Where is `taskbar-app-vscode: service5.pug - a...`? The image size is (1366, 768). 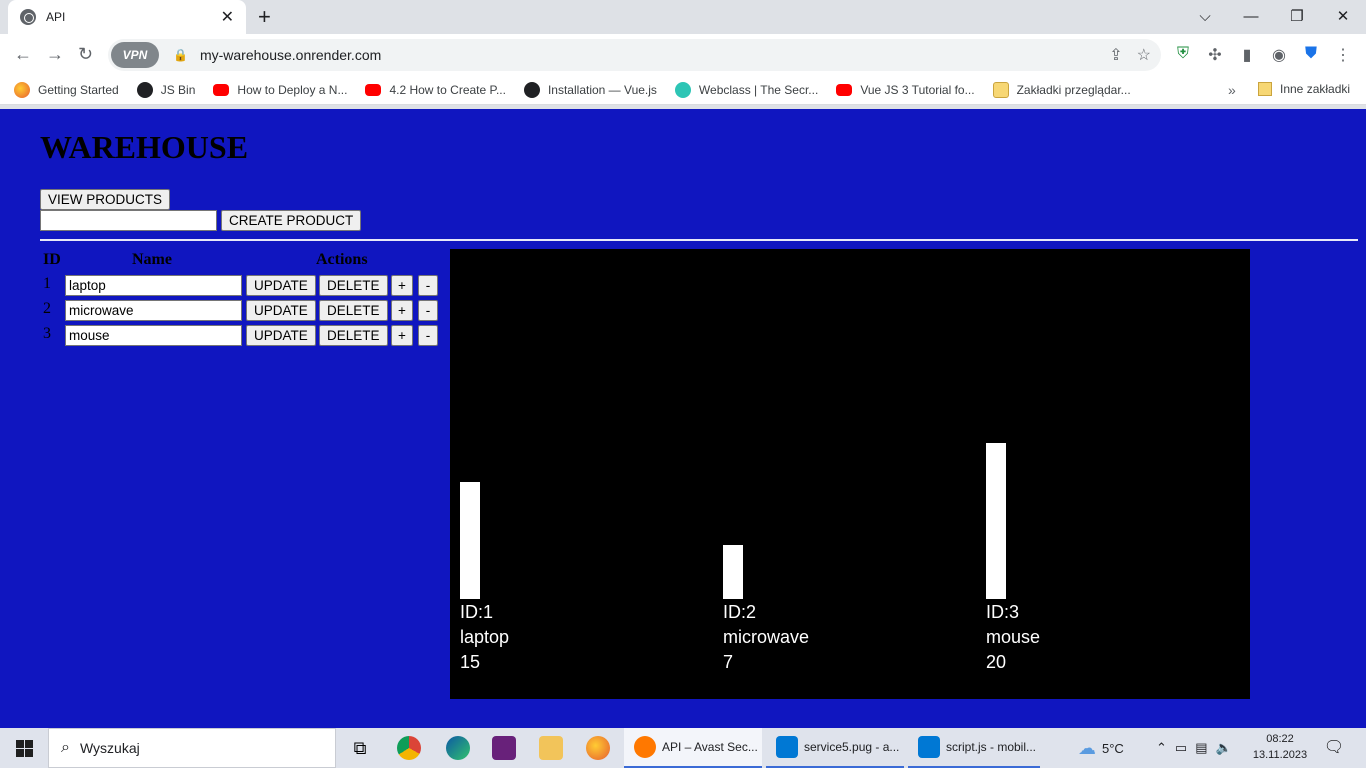 taskbar-app-vscode: service5.pug - a... is located at coordinates (835, 748).